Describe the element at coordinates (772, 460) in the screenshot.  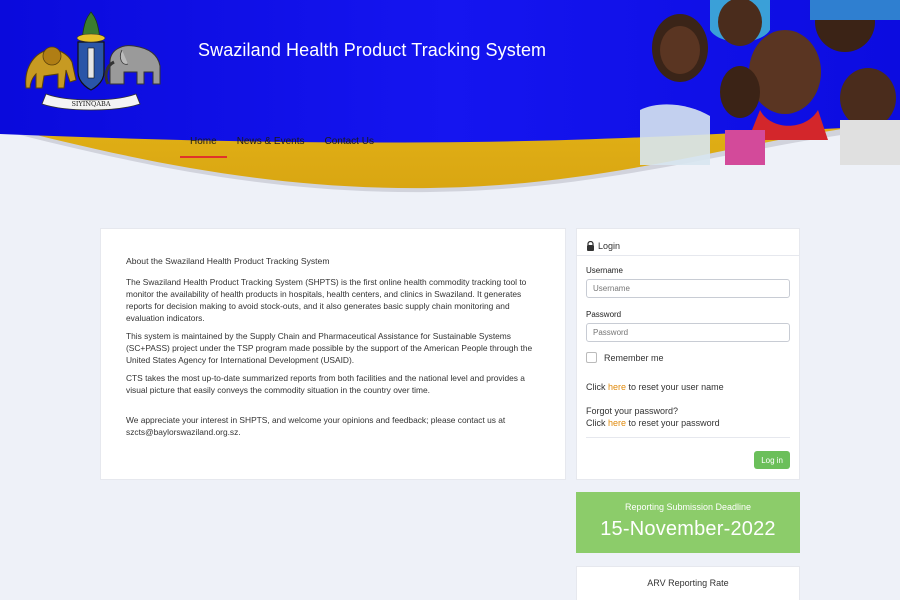
I see `login-button: Log in` at that location.